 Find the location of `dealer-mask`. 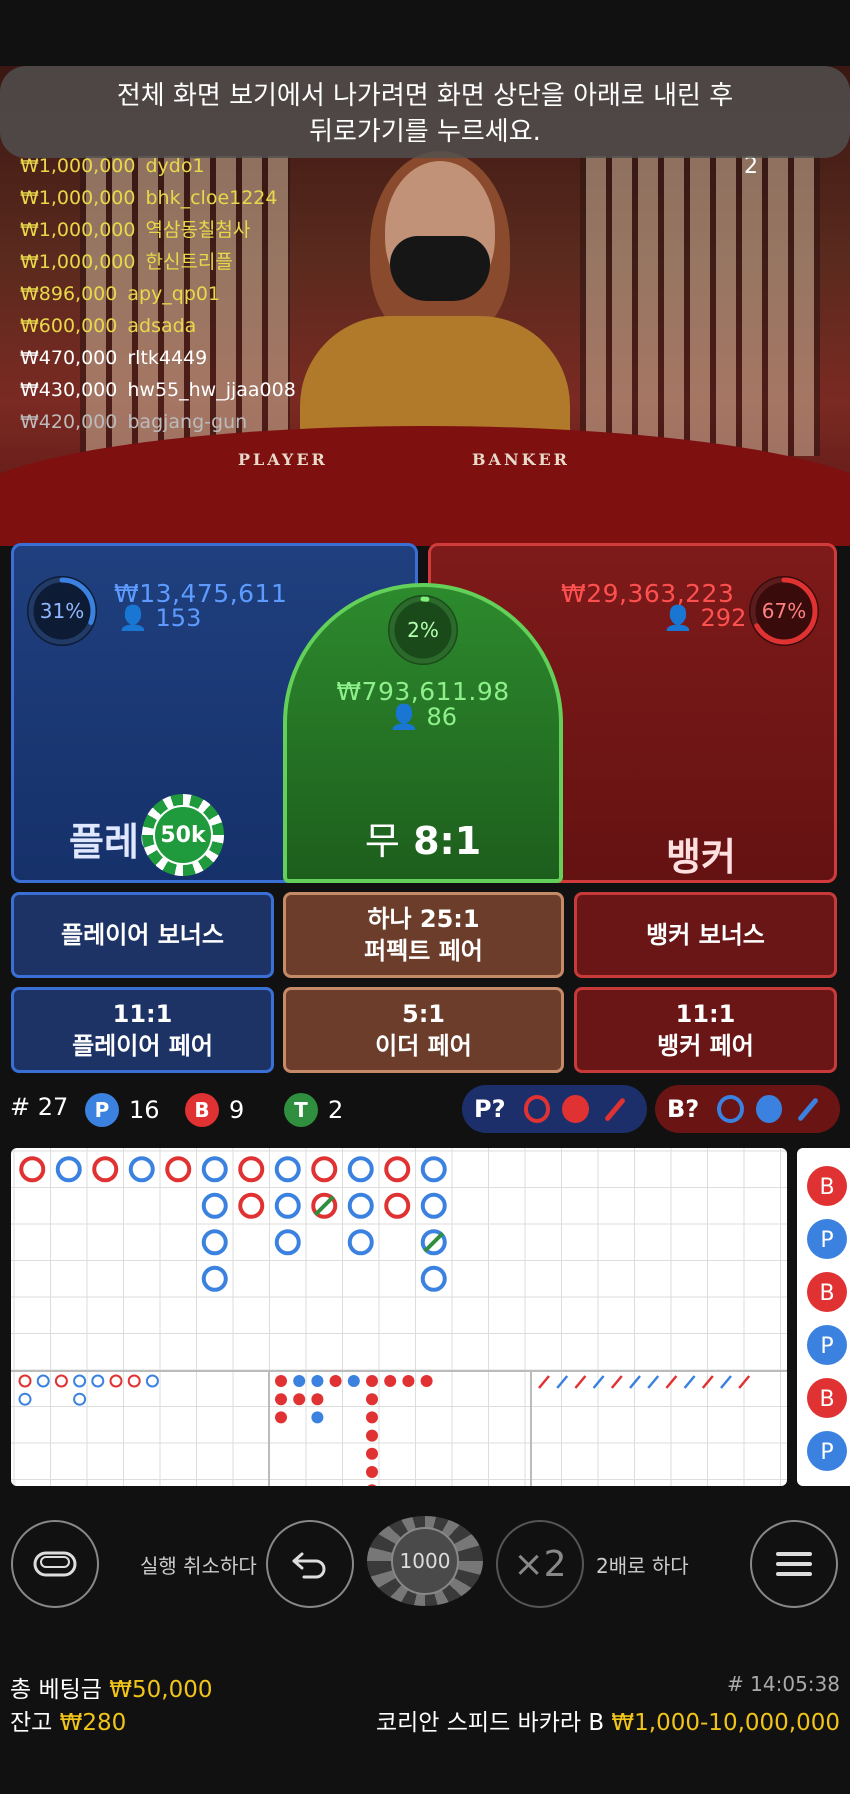

dealer-mask is located at coordinates (440, 268).